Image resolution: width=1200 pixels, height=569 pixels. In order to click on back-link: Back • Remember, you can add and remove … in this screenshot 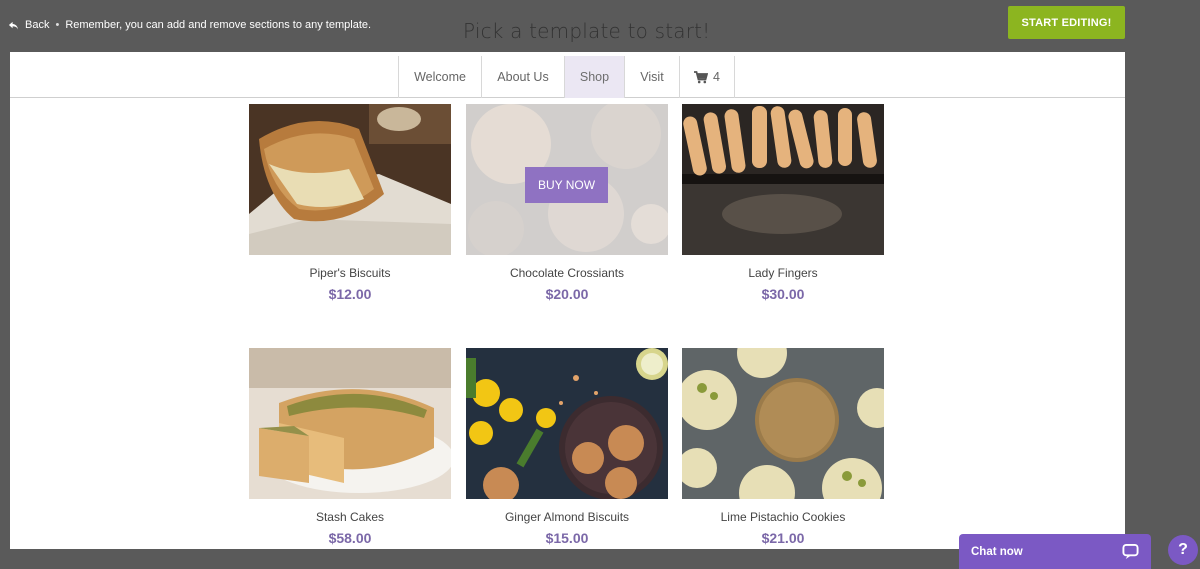, I will do `click(189, 25)`.